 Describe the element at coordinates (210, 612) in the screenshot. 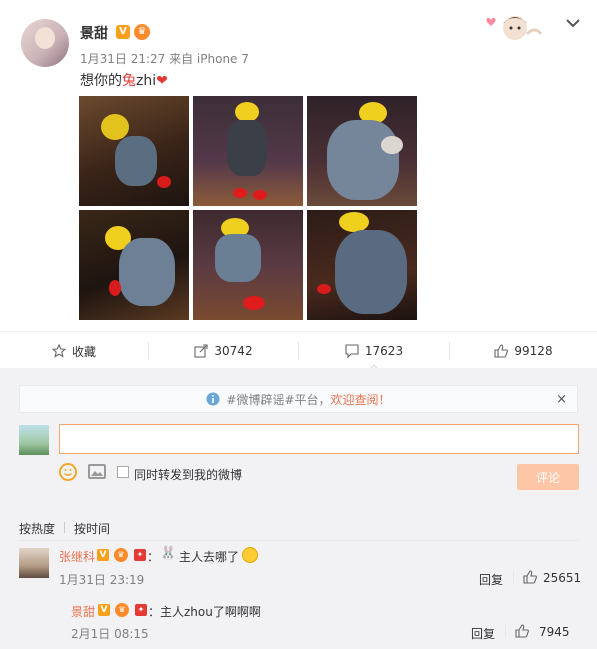

I see `reply-text: 主人zhou了啊啊啊` at that location.